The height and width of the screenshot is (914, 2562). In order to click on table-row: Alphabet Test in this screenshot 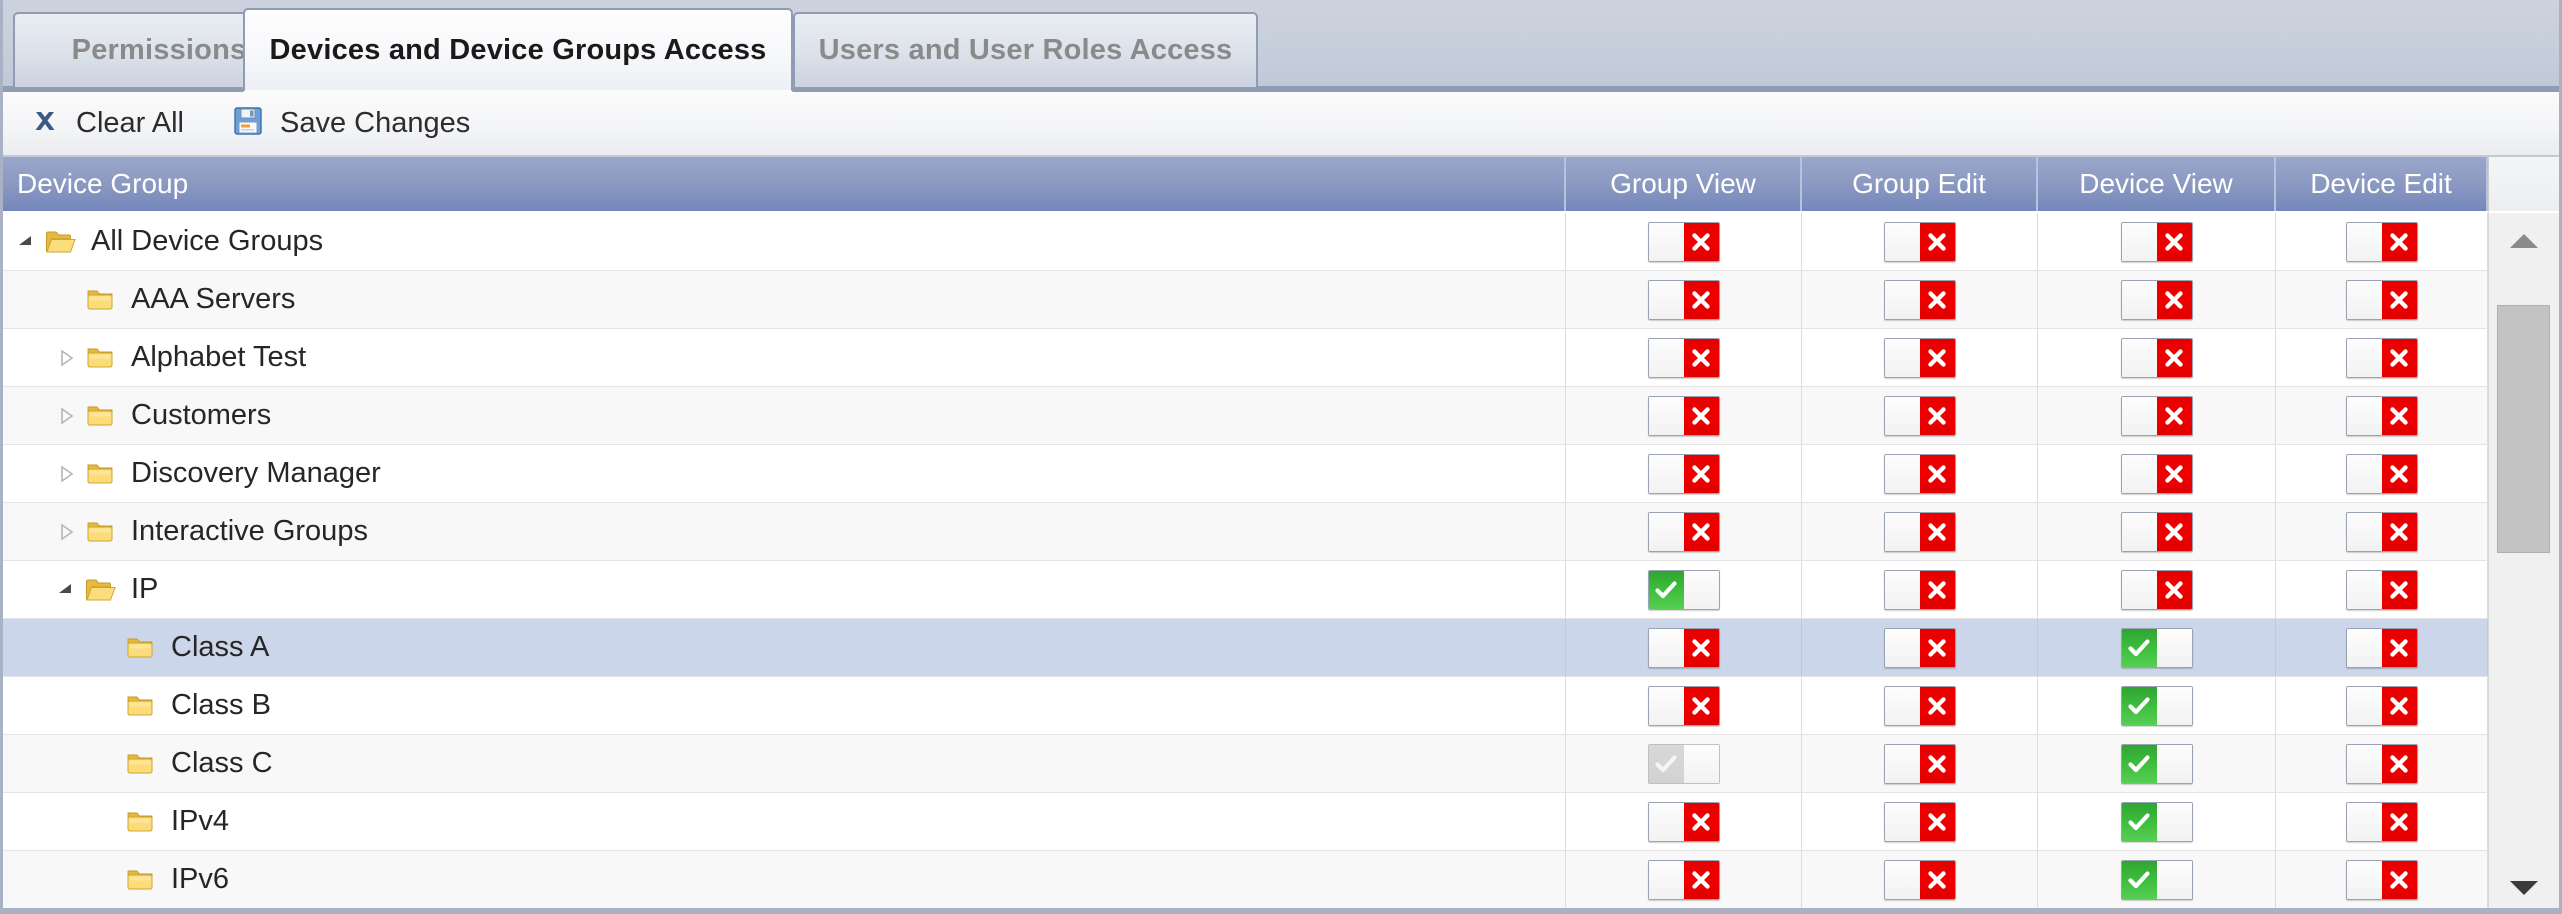, I will do `click(1245, 358)`.